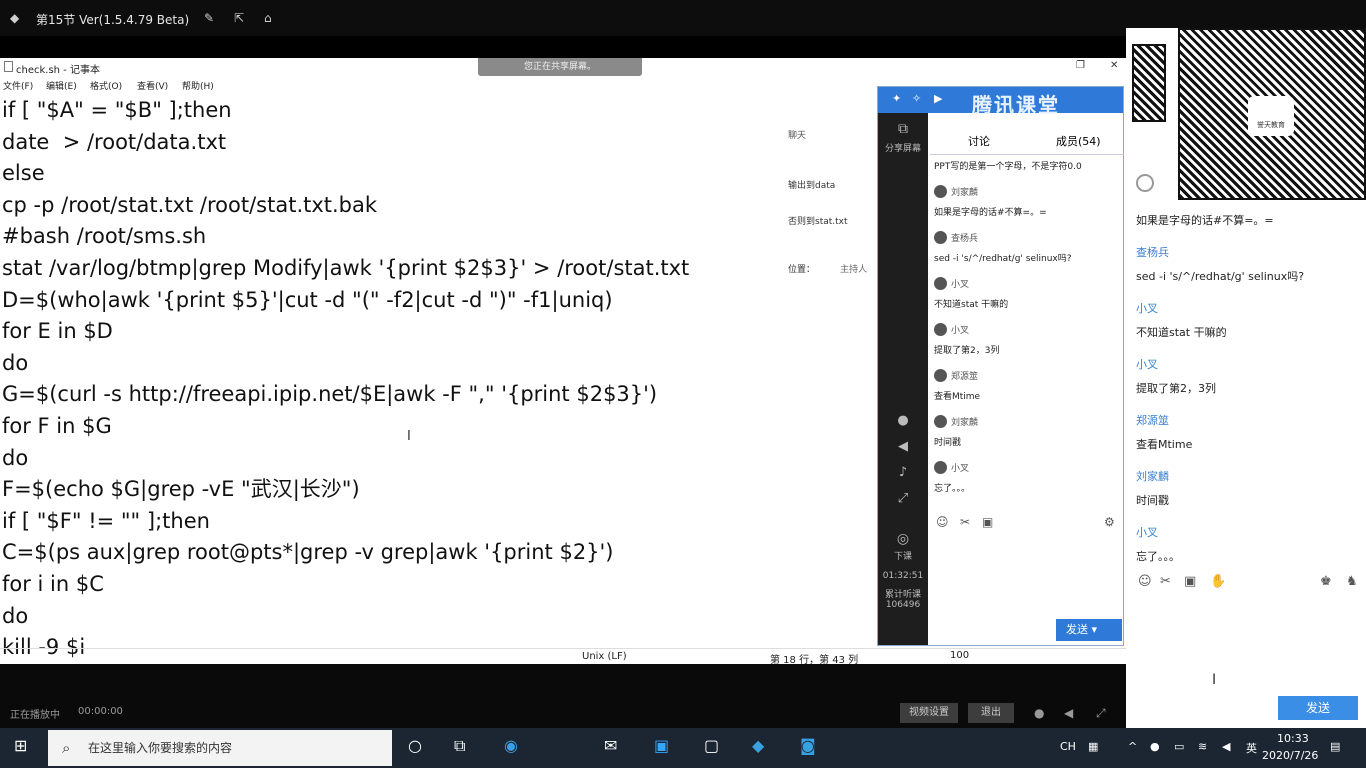 This screenshot has width=1366, height=768. I want to click on windows-start-icon: ⊞, so click(20, 745).